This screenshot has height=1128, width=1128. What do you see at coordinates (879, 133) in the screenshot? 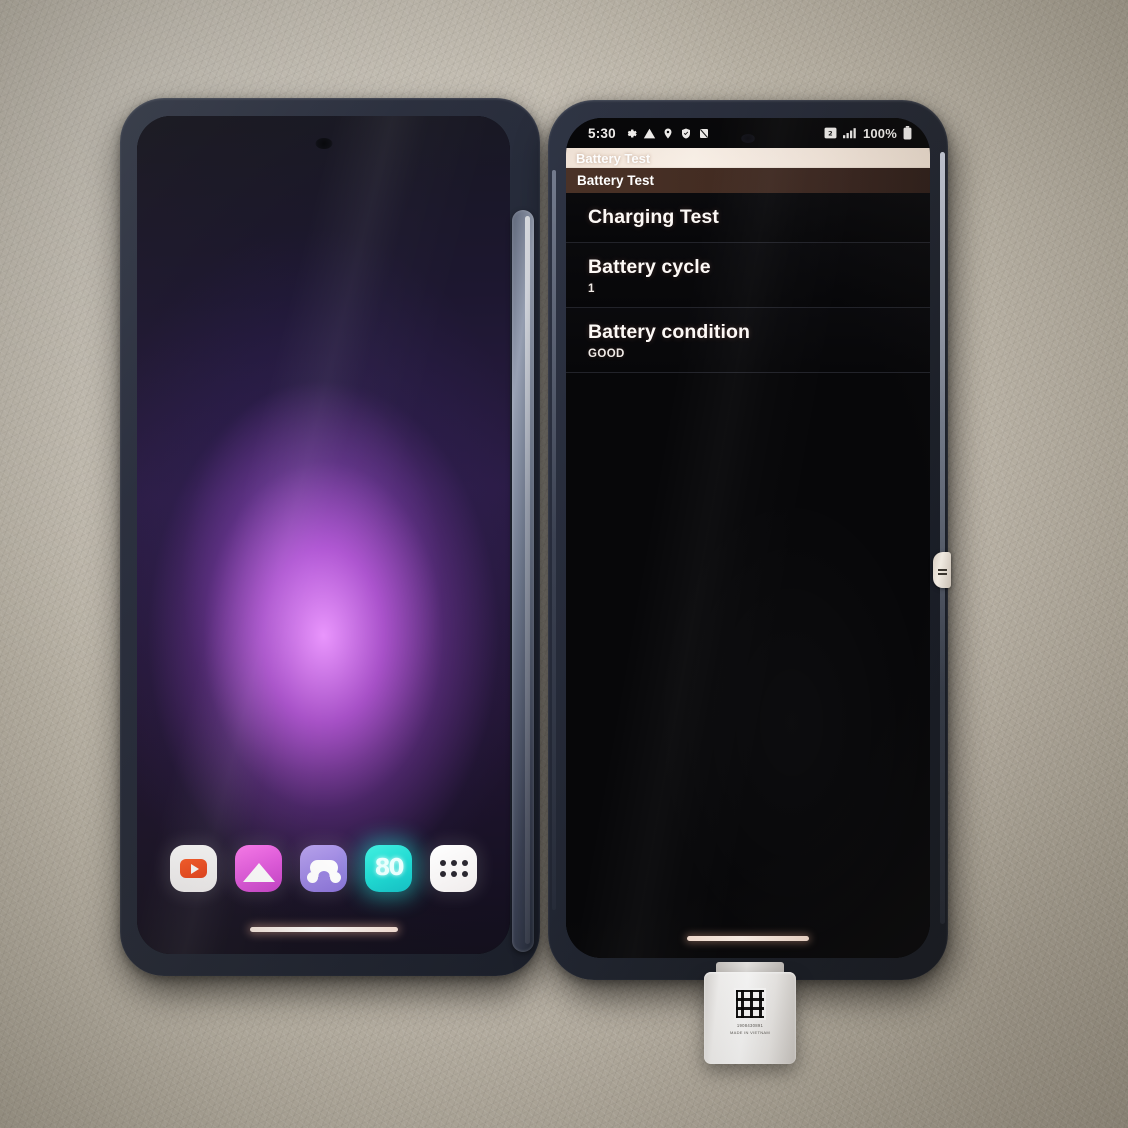
I see `battery-percent-label: 100%` at bounding box center [879, 133].